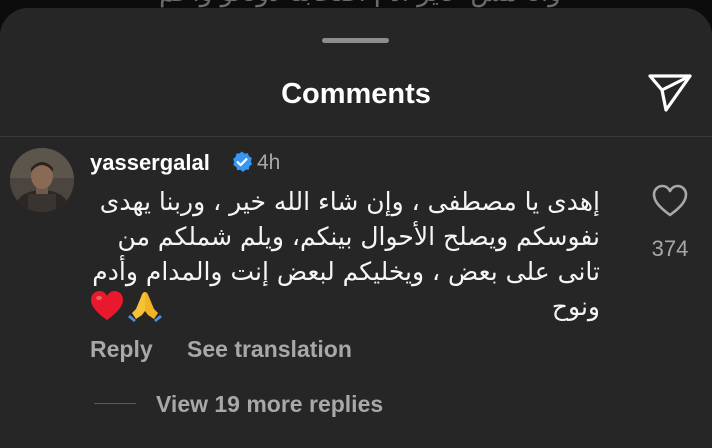 The image size is (712, 448). I want to click on comment-username: yassergalal, so click(150, 163).